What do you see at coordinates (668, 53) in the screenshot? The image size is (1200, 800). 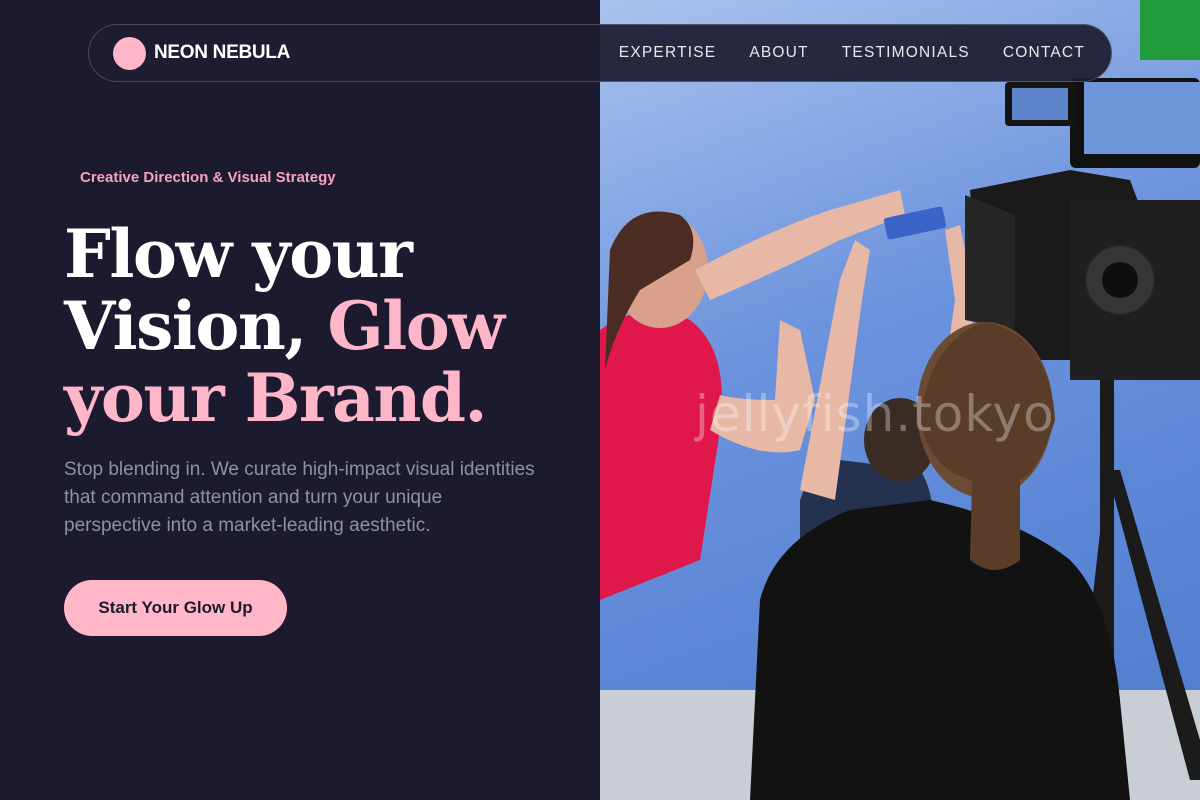 I see `nav-link-expertise: EXPERTISE` at bounding box center [668, 53].